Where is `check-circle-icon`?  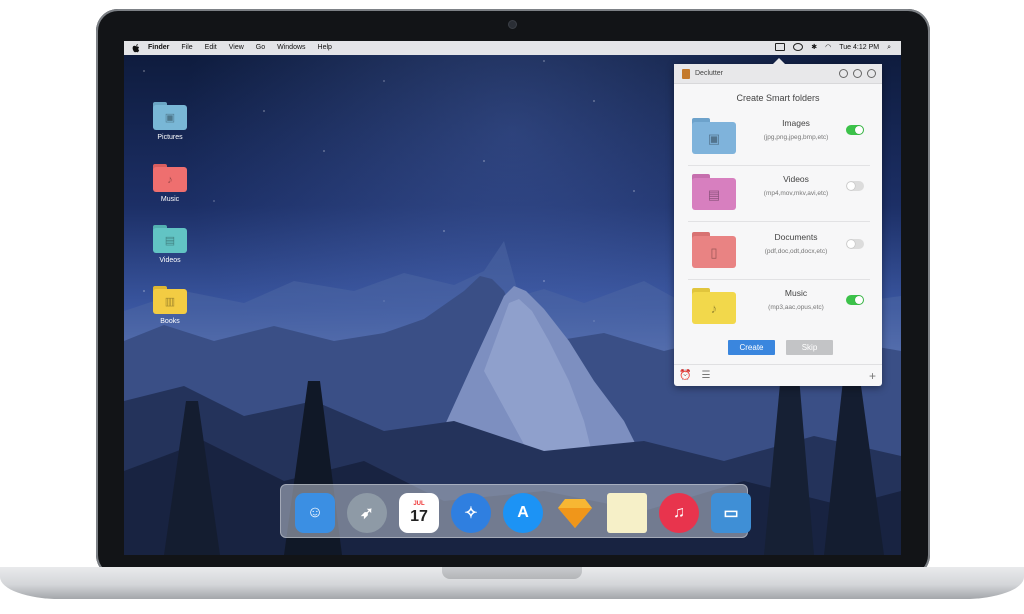 check-circle-icon is located at coordinates (798, 48).